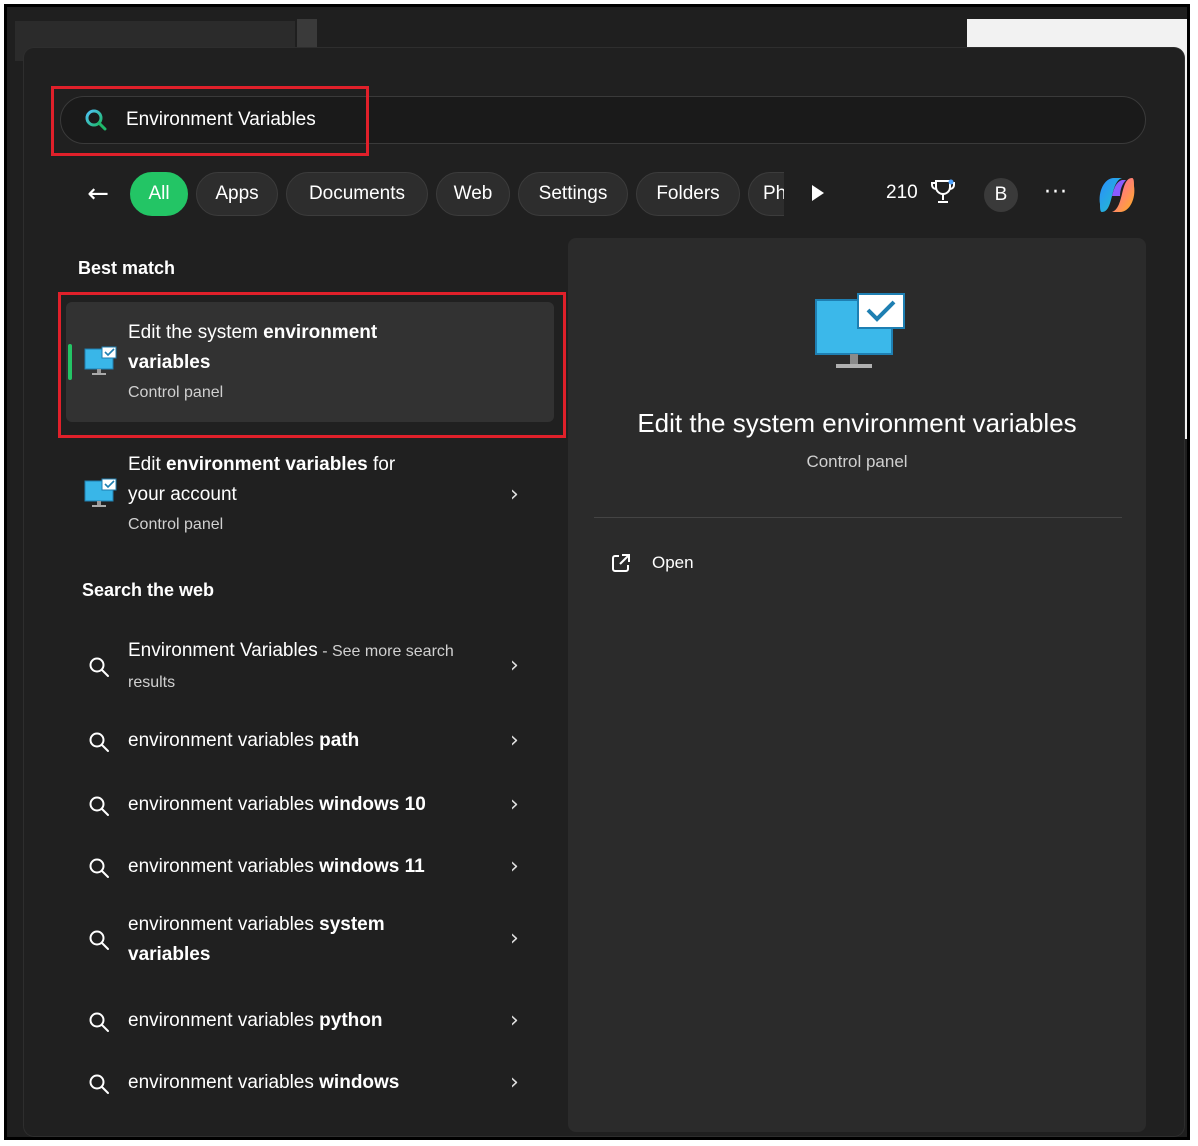  Describe the element at coordinates (98, 194) in the screenshot. I see `arrow-left-icon: ←` at that location.